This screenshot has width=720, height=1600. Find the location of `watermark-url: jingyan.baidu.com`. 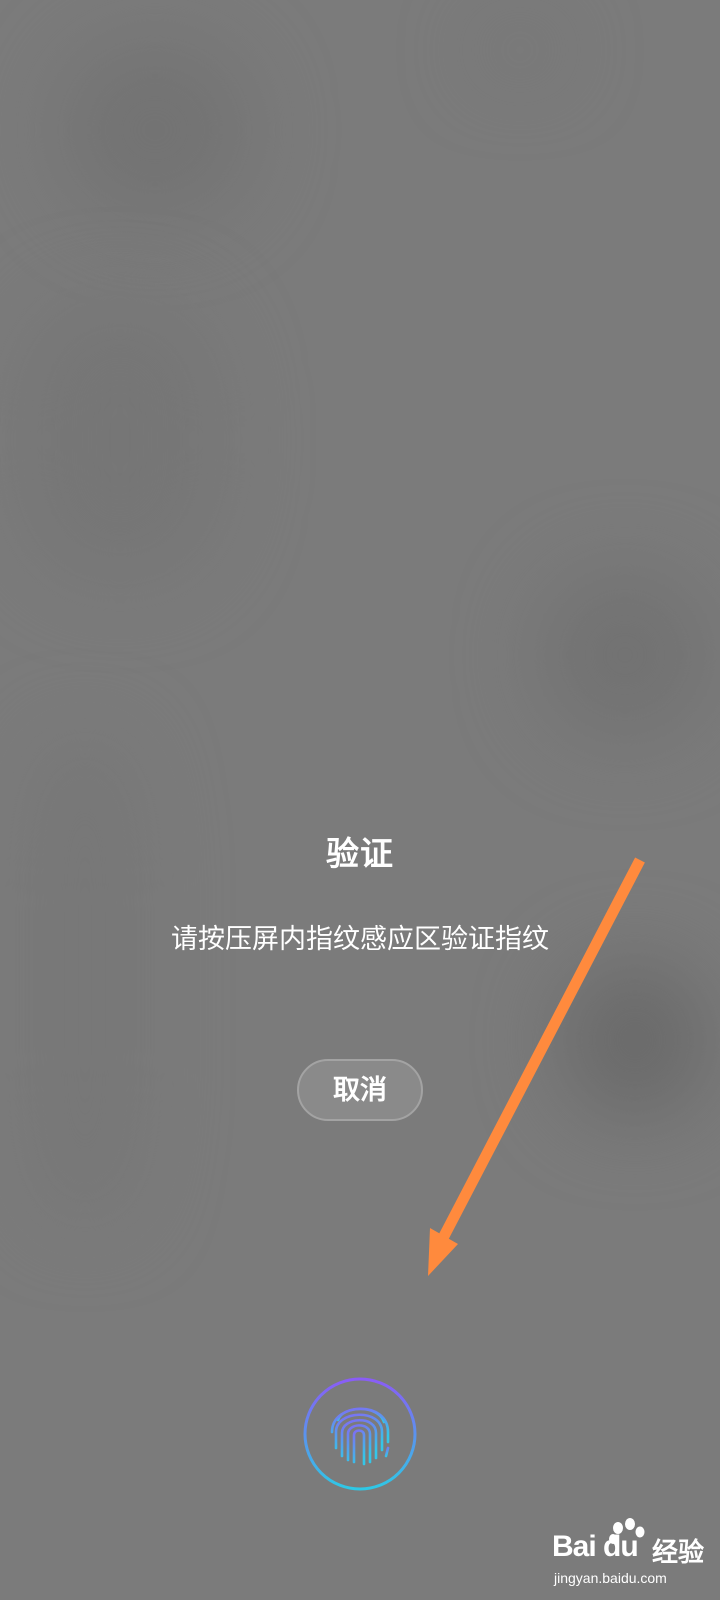

watermark-url: jingyan.baidu.com is located at coordinates (610, 1578).